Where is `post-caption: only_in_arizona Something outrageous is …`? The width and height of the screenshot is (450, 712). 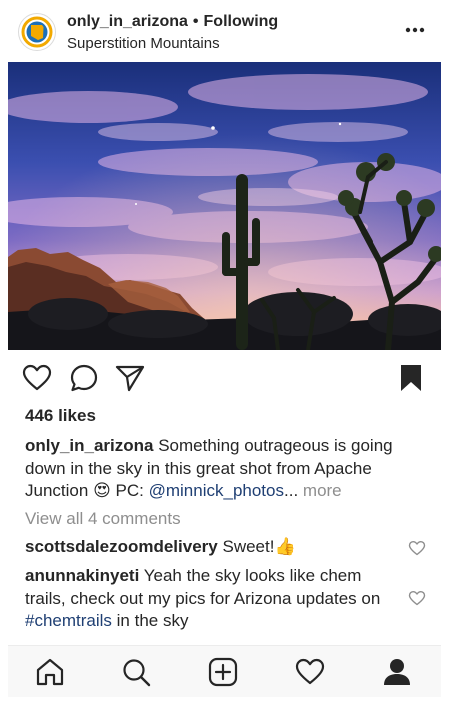 post-caption: only_in_arizona Something outrageous is … is located at coordinates (227, 469).